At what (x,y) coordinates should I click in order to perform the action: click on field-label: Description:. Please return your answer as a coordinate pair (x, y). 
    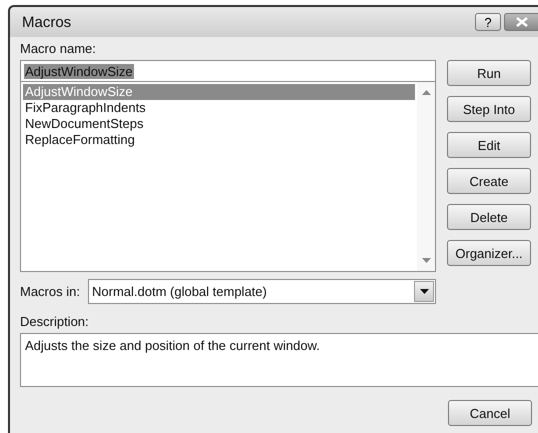
    Looking at the image, I should click on (55, 322).